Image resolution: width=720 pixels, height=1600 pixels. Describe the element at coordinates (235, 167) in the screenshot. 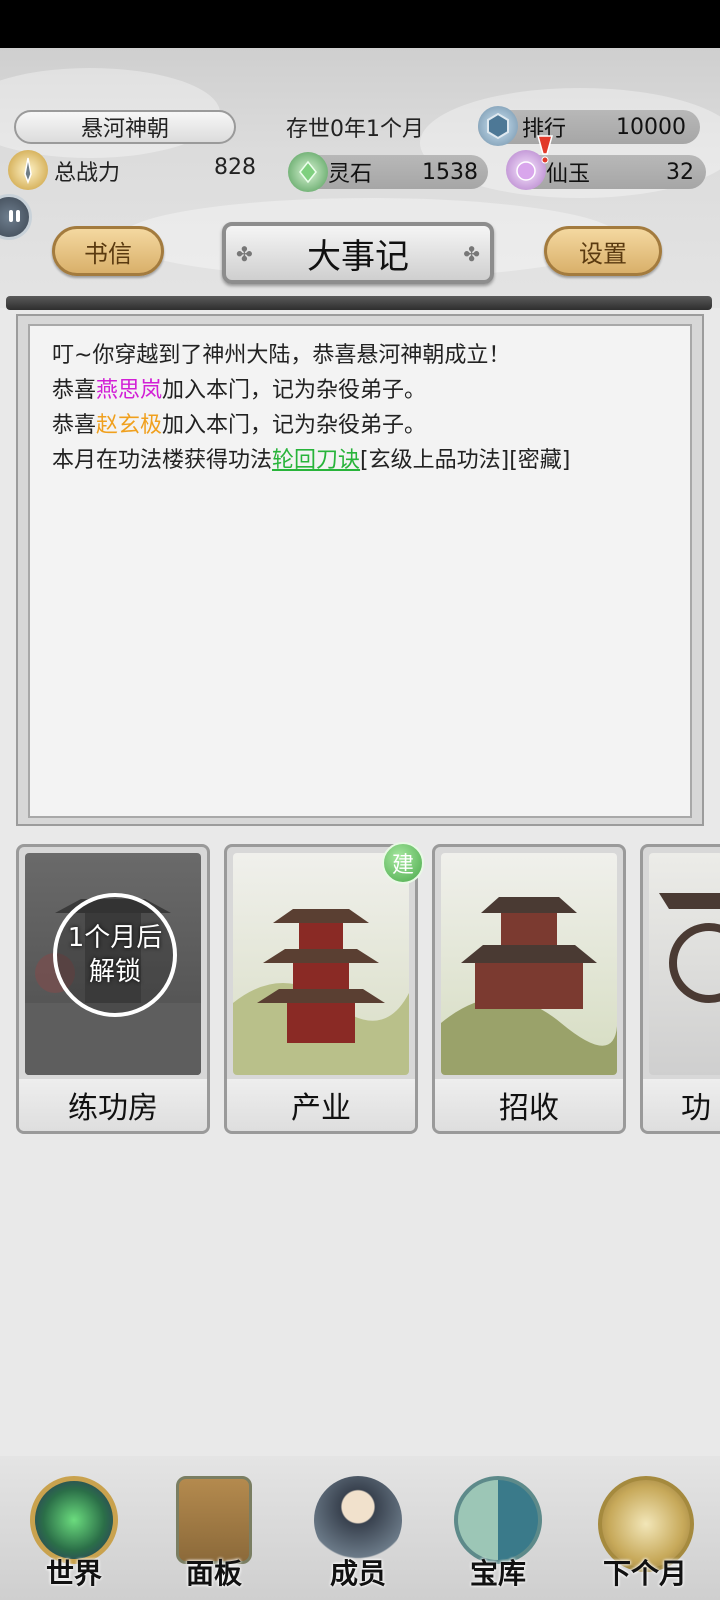

I see `power-value: 828` at that location.